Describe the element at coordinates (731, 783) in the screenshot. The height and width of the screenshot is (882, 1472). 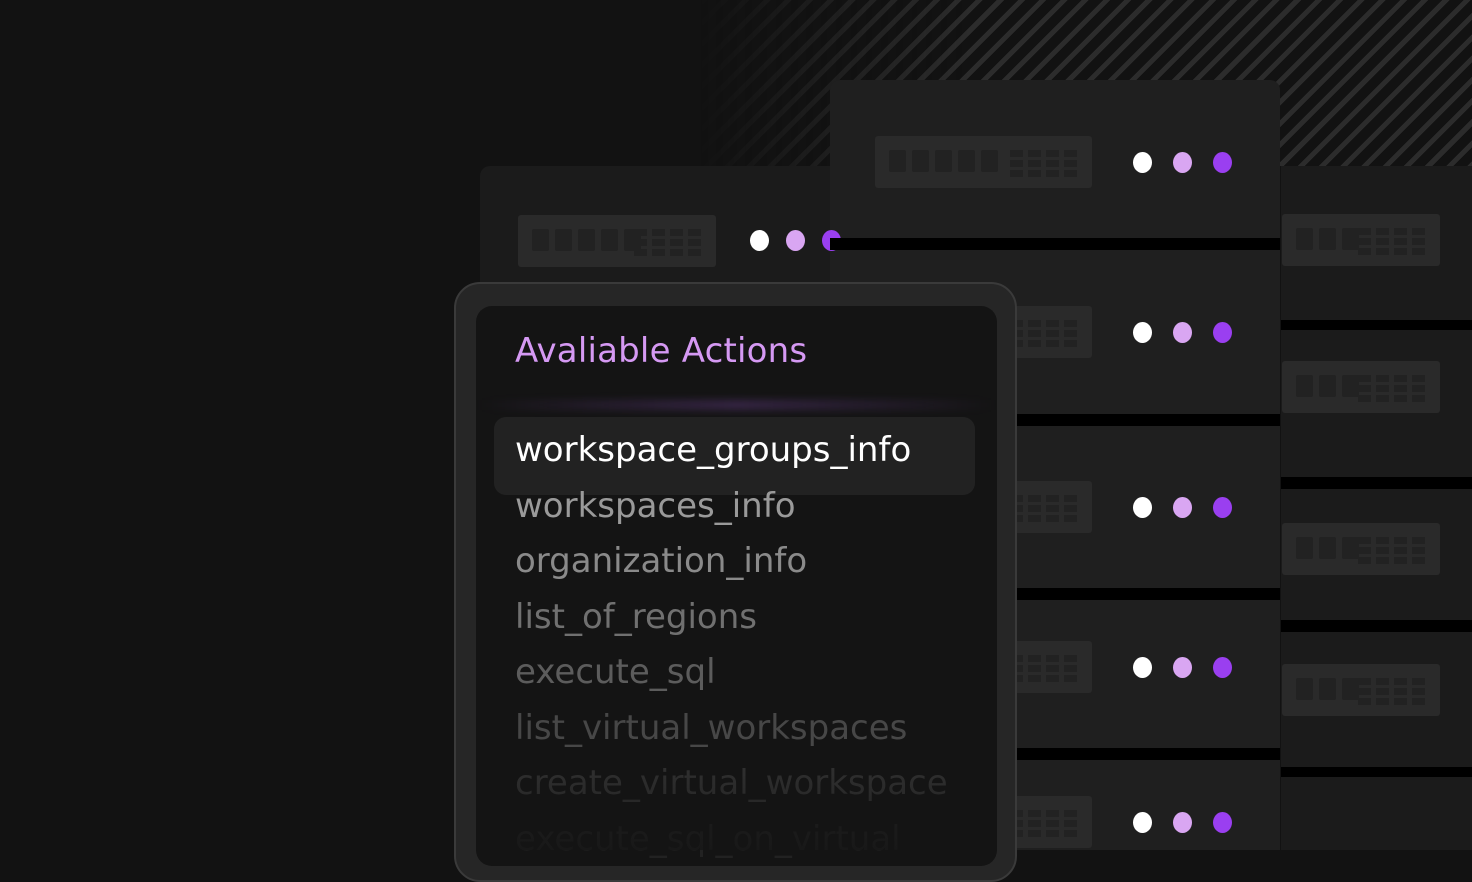
I see `action-item-create-virtual-workspace: create_virtual_workspace` at that location.